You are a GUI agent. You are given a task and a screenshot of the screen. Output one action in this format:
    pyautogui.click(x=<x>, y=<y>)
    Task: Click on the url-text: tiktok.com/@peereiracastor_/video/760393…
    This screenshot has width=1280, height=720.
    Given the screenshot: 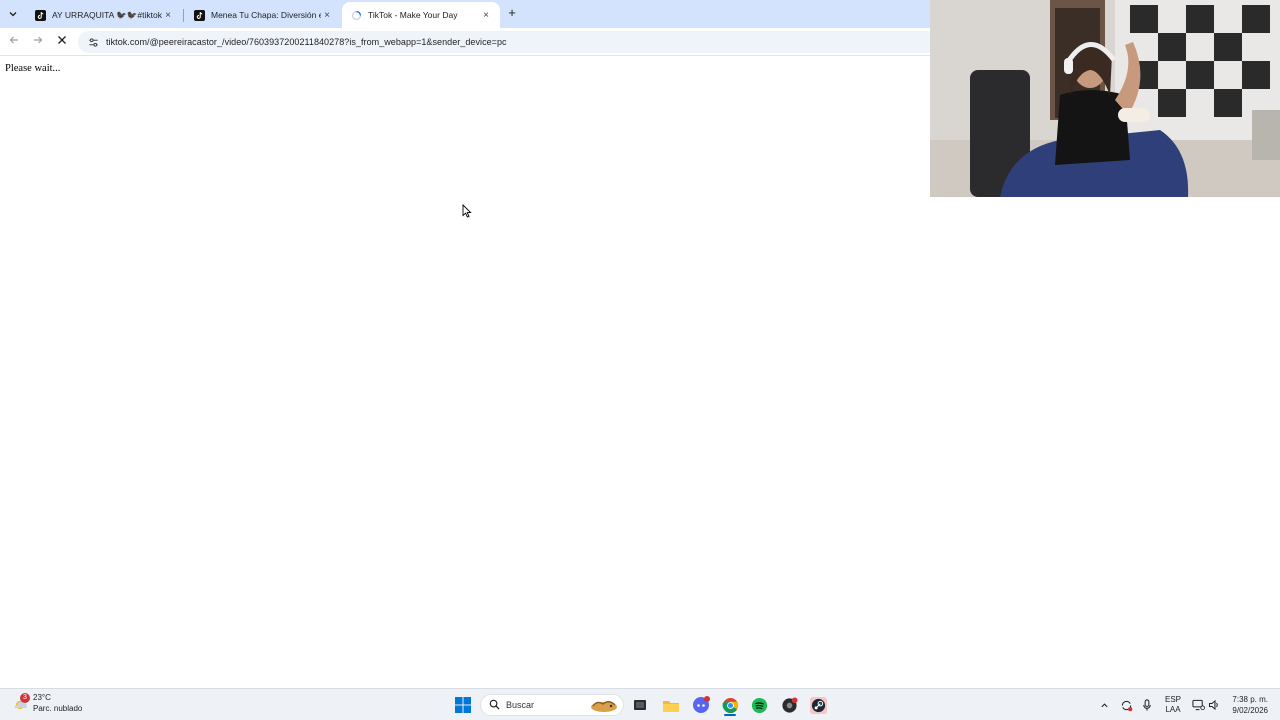 What is the action you would take?
    pyautogui.click(x=306, y=42)
    